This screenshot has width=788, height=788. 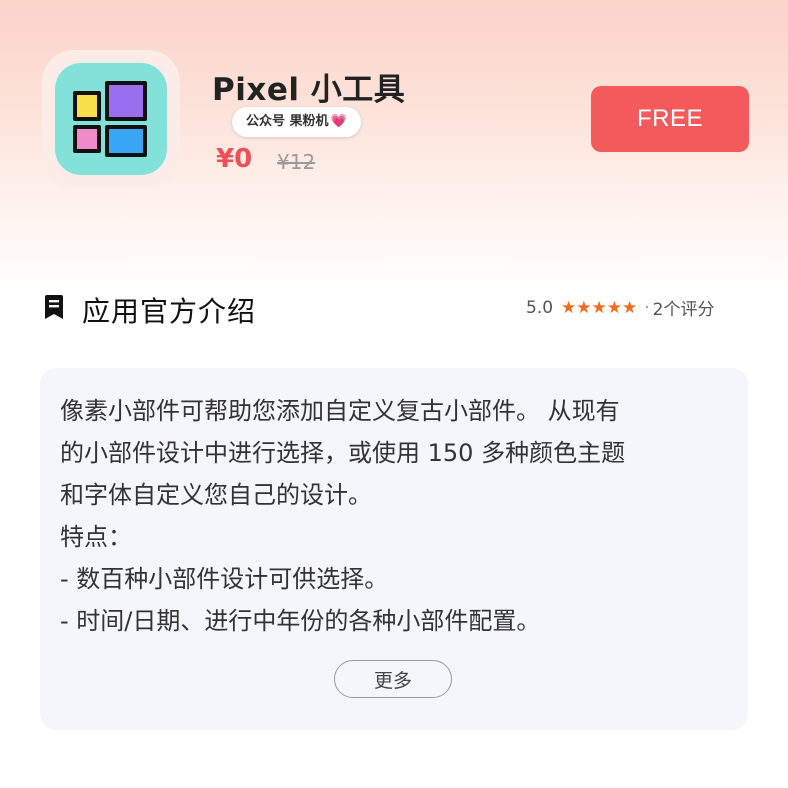 What do you see at coordinates (54, 307) in the screenshot?
I see `bookmark-icon` at bounding box center [54, 307].